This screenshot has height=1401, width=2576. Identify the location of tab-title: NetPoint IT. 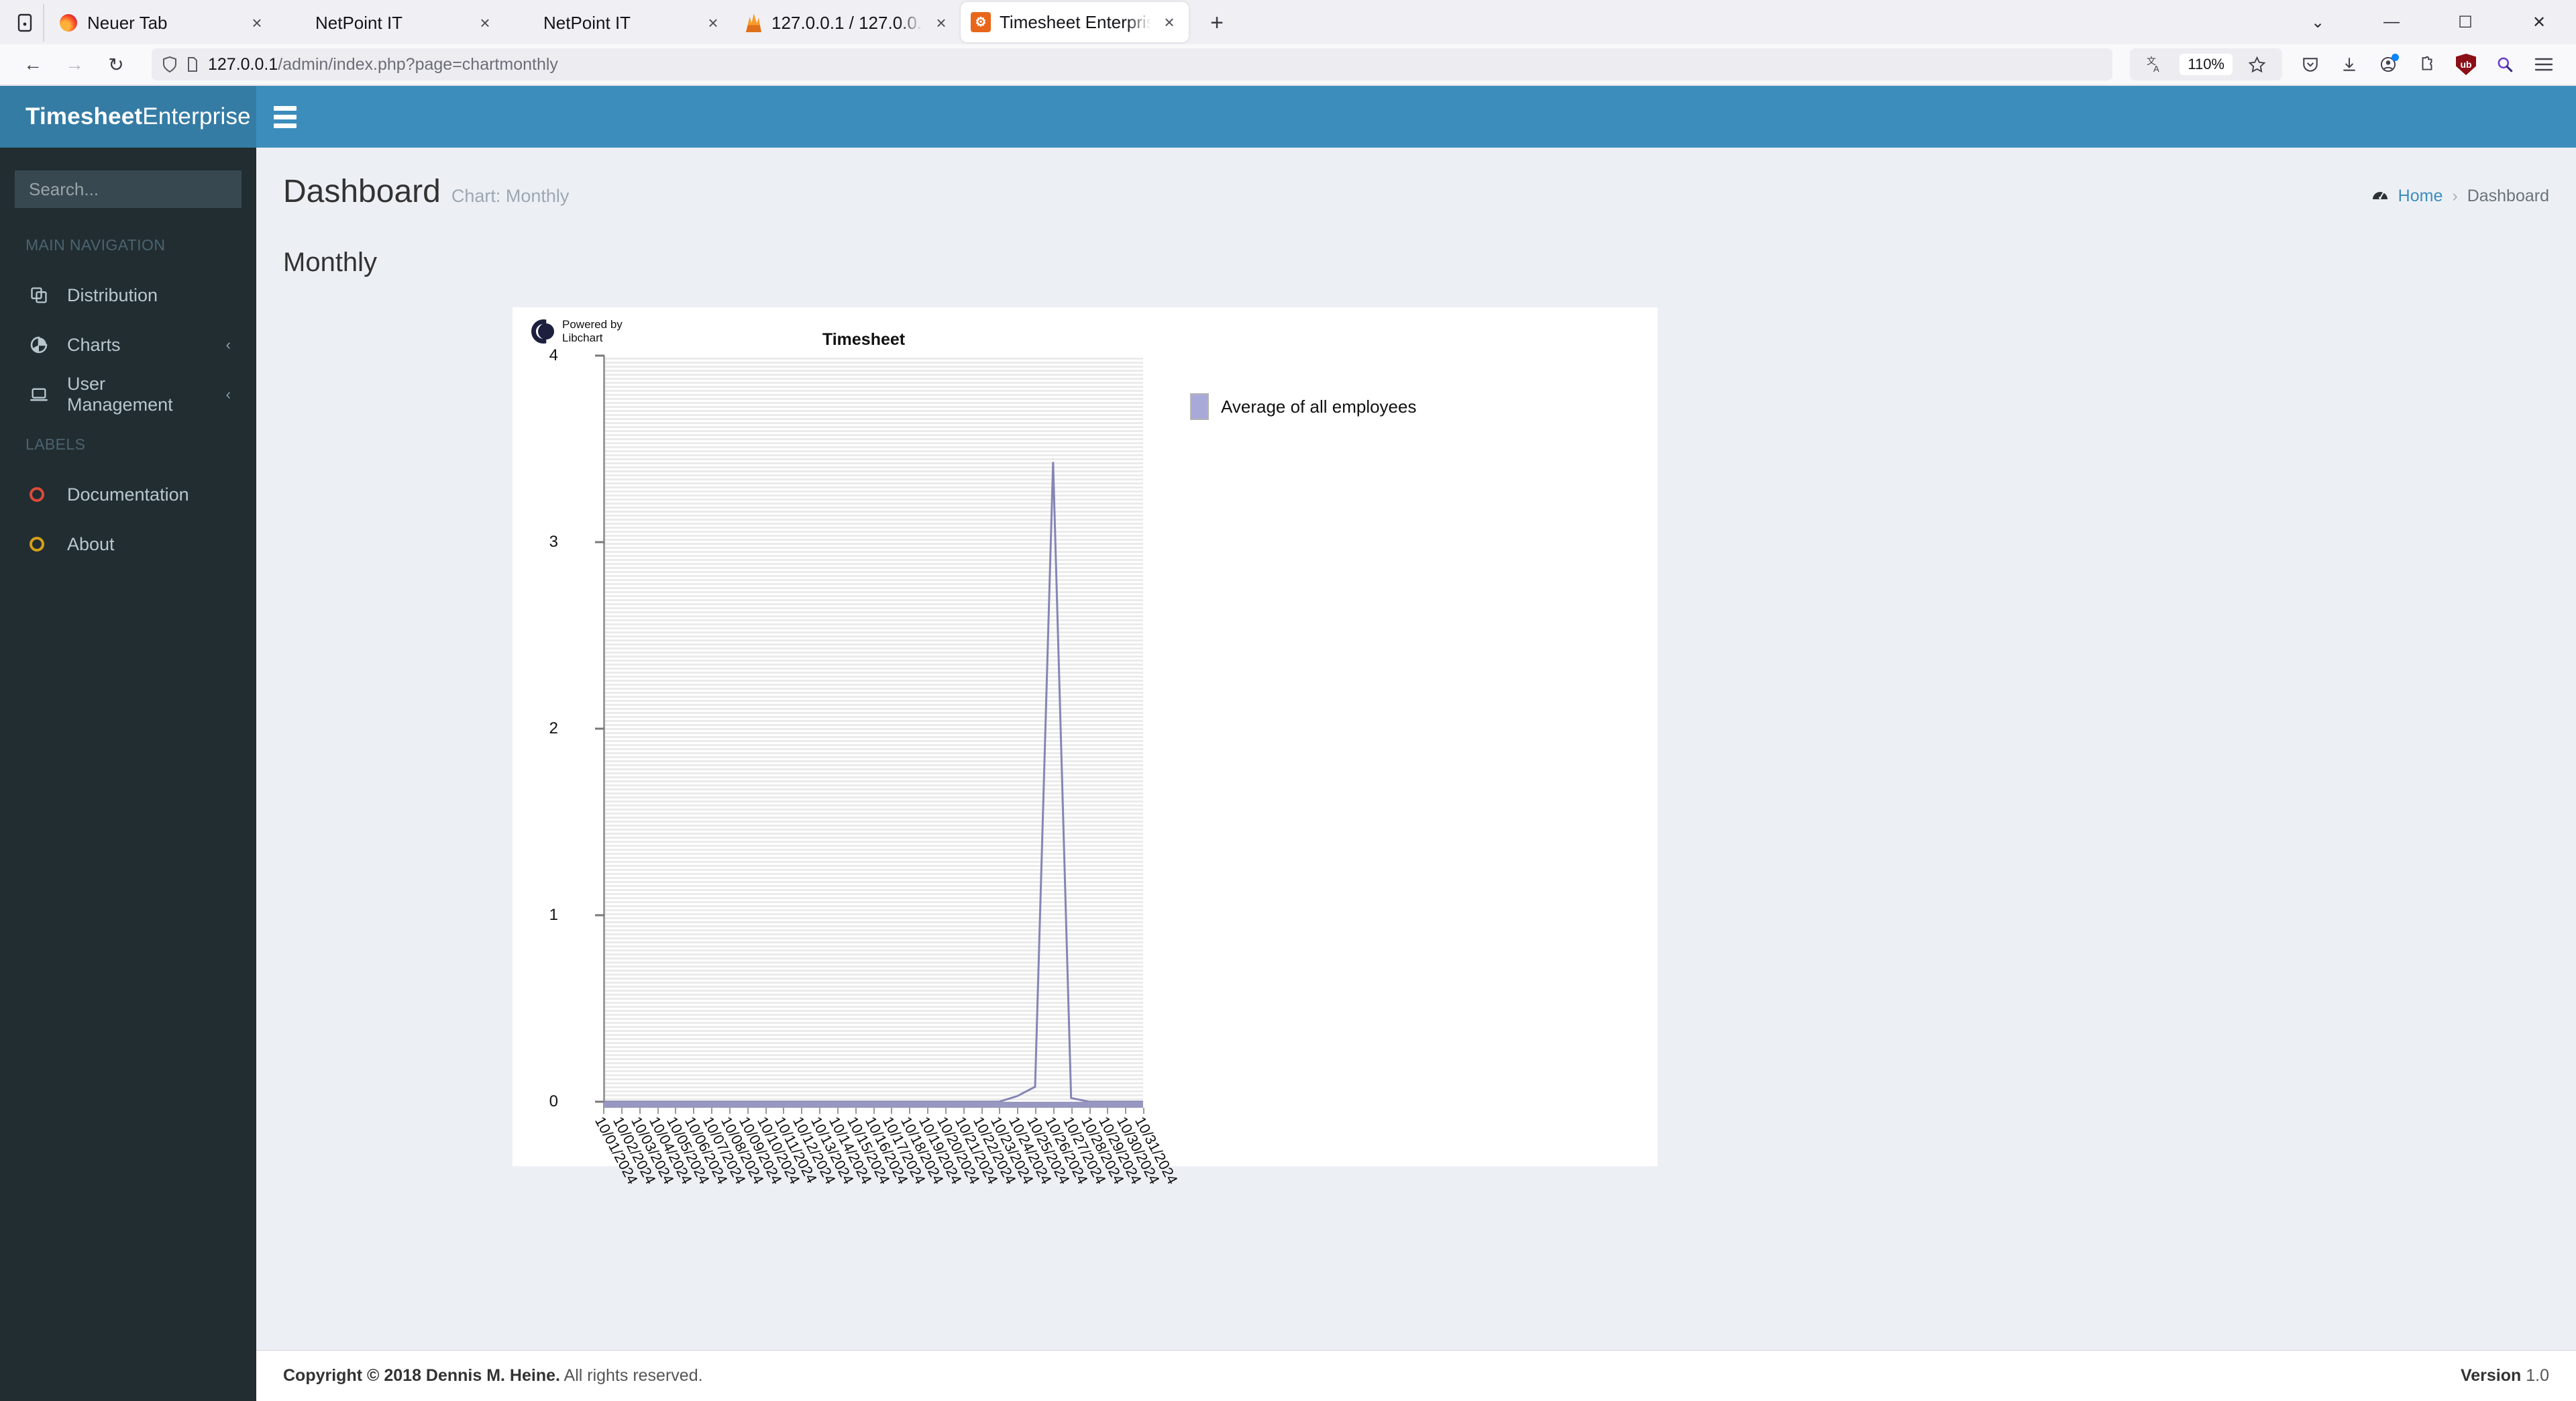
(359, 22).